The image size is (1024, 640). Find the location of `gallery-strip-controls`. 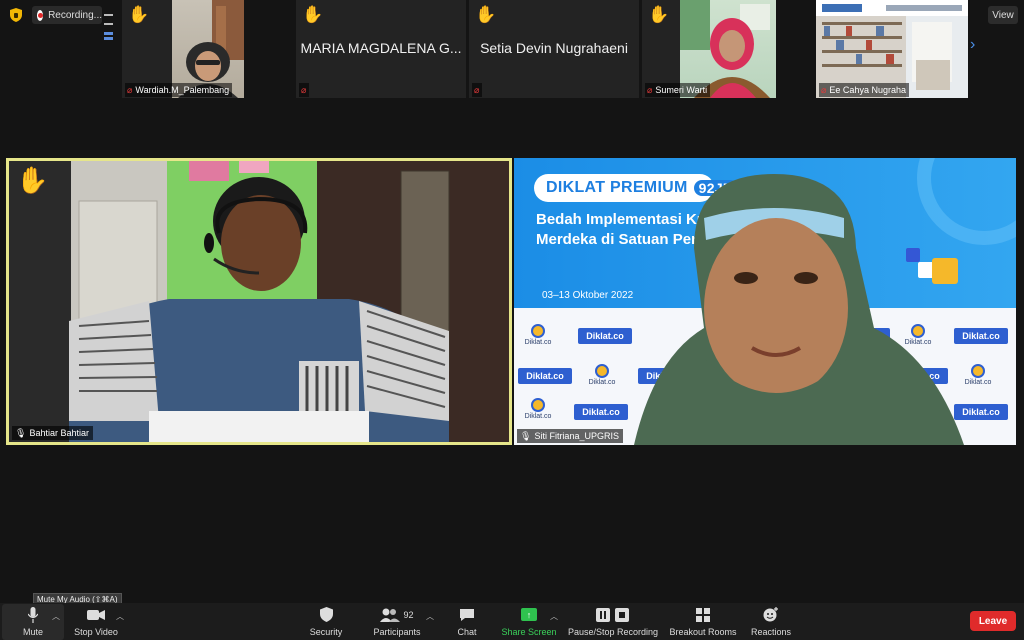

gallery-strip-controls is located at coordinates (108, 36).